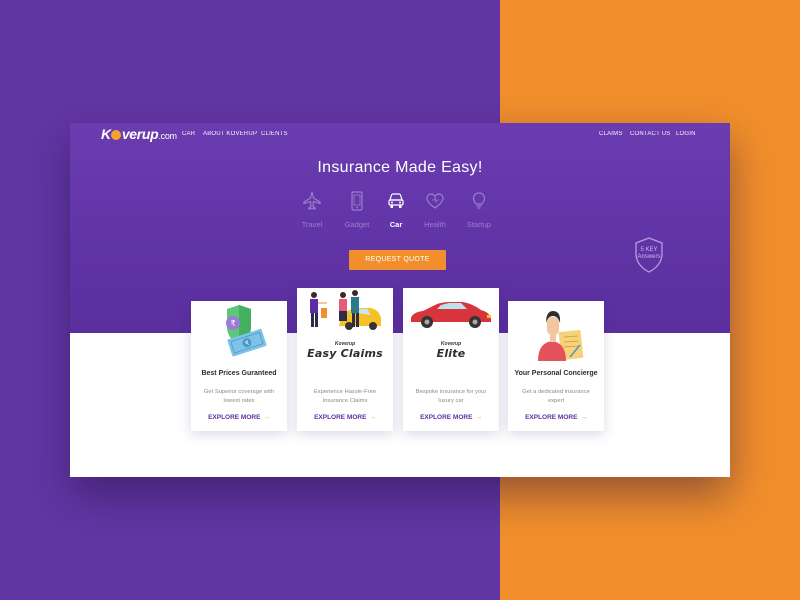 The image size is (800, 600). I want to click on people-car-icon, so click(345, 310).